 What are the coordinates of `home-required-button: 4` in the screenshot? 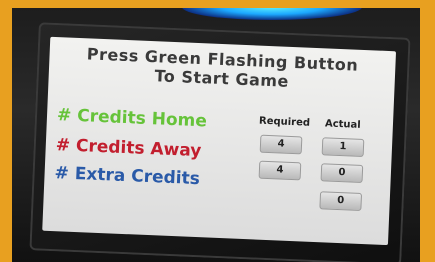 It's located at (281, 144).